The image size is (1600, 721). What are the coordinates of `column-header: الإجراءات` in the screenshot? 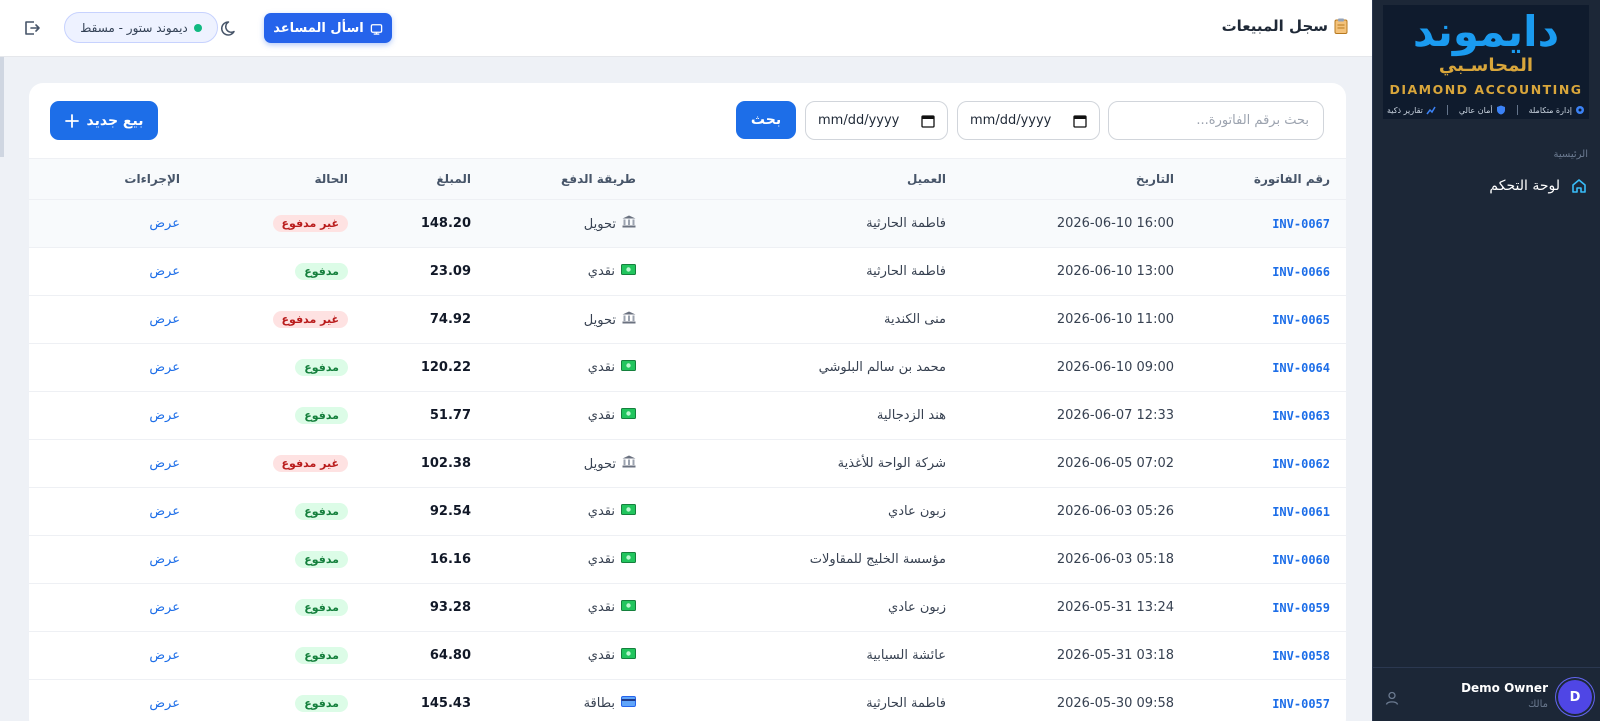 It's located at (112, 179).